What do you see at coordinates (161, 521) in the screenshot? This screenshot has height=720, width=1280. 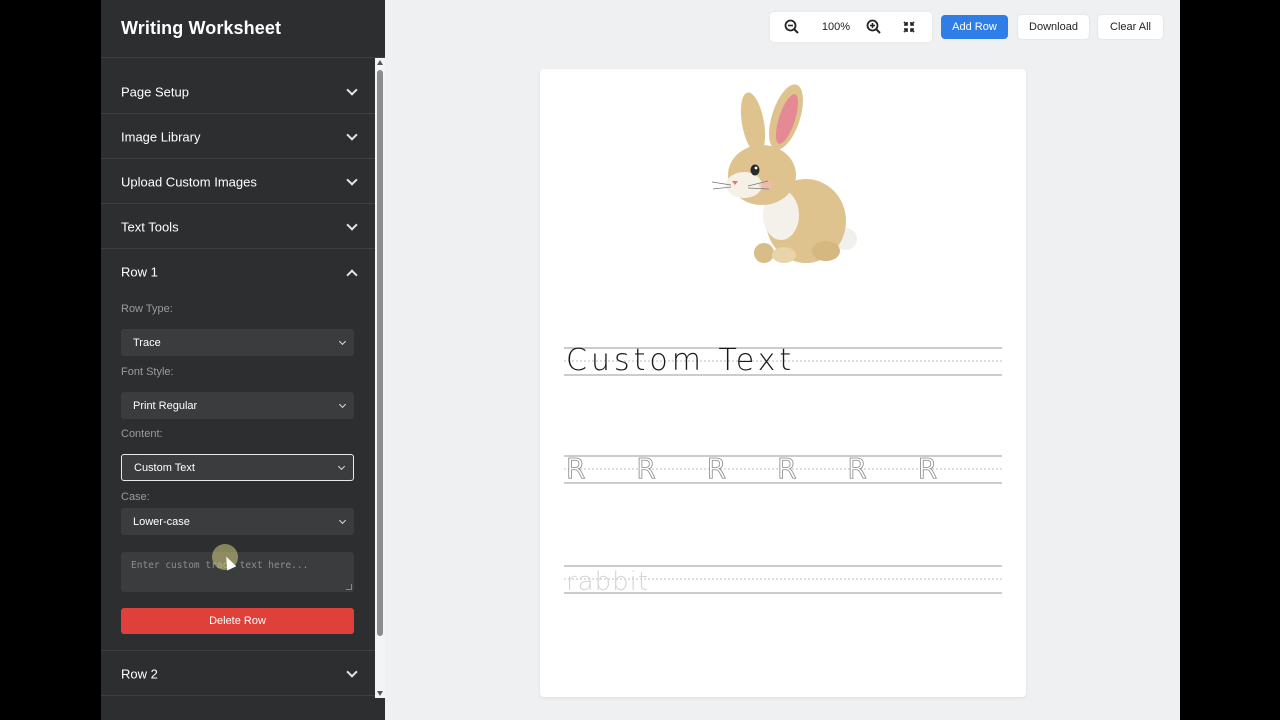 I see `select-value: Lower-case` at bounding box center [161, 521].